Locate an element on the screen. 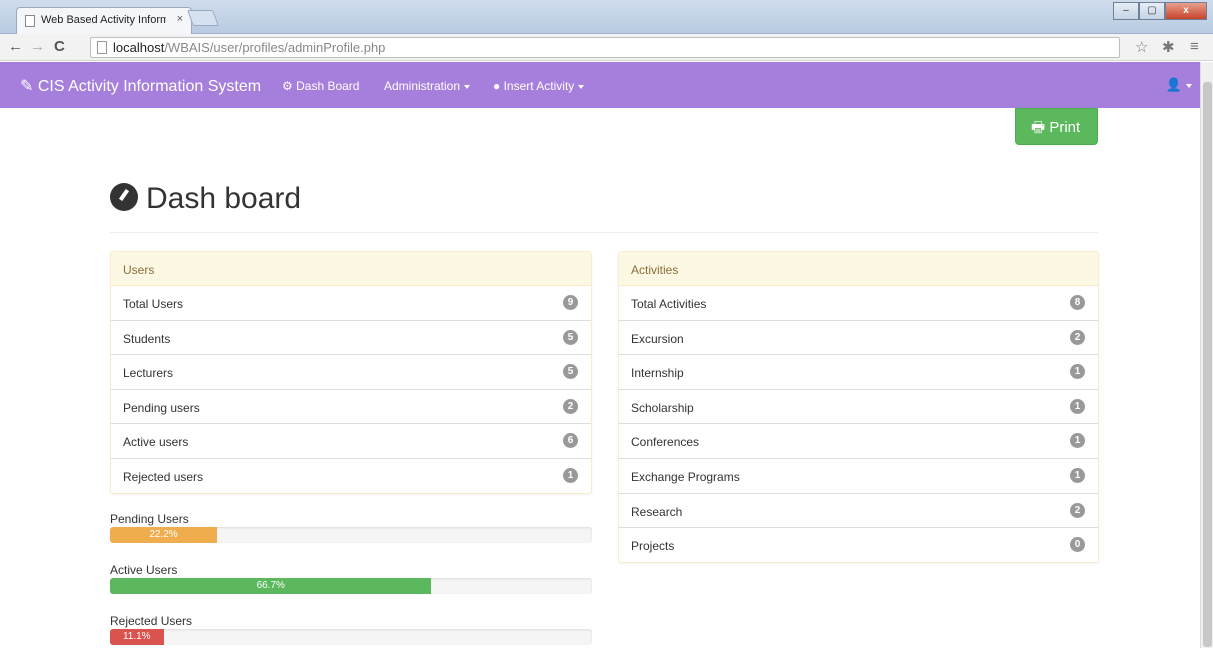  list-item: Students 5 is located at coordinates (351, 338).